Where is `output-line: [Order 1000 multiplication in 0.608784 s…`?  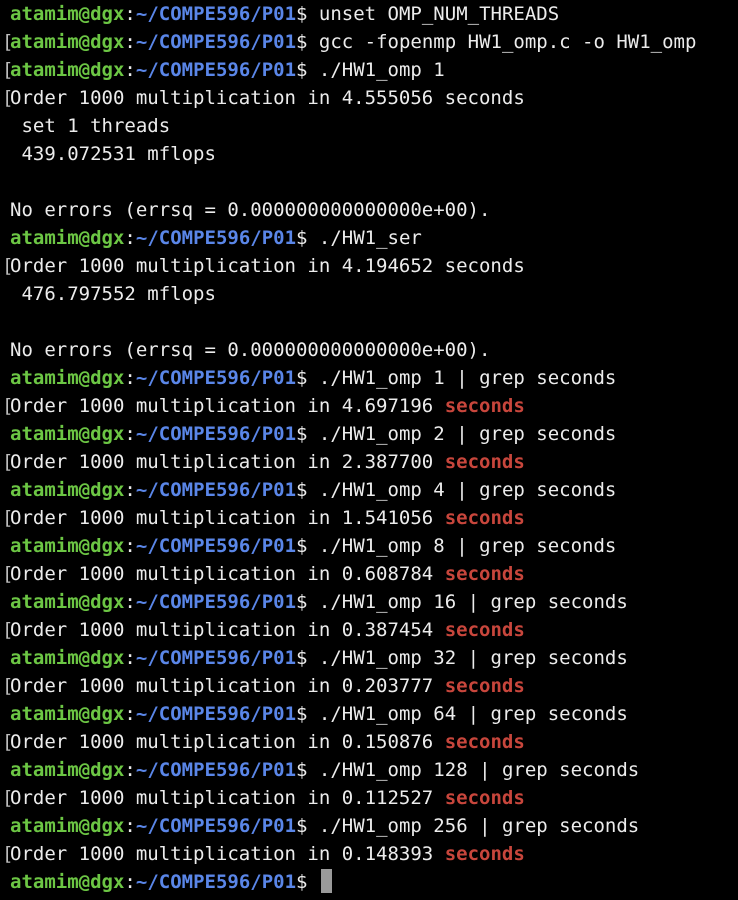
output-line: [Order 1000 multiplication in 0.608784 s… is located at coordinates (370, 574).